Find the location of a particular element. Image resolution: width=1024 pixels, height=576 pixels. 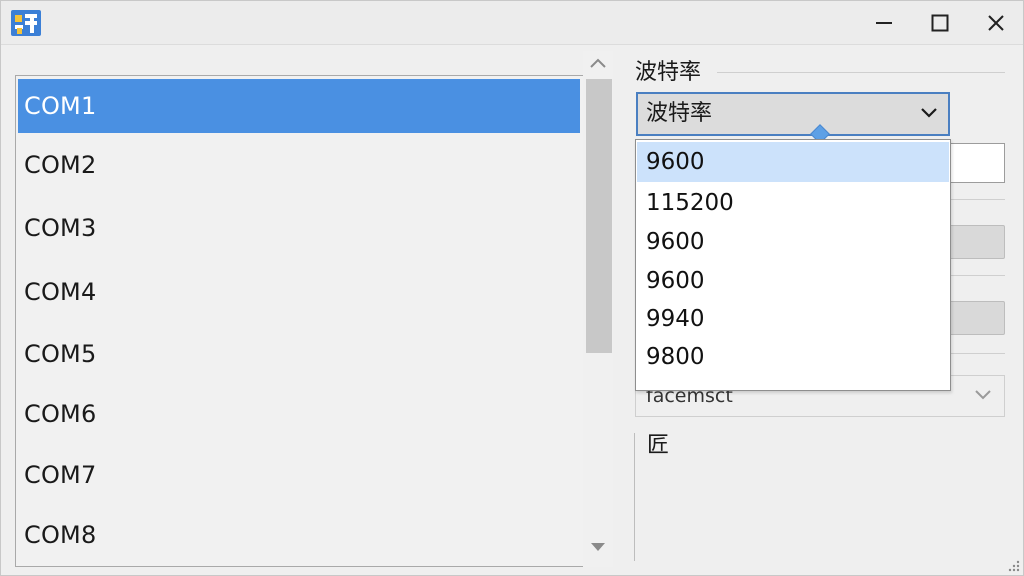

scroll-down-button is located at coordinates (598, 547).